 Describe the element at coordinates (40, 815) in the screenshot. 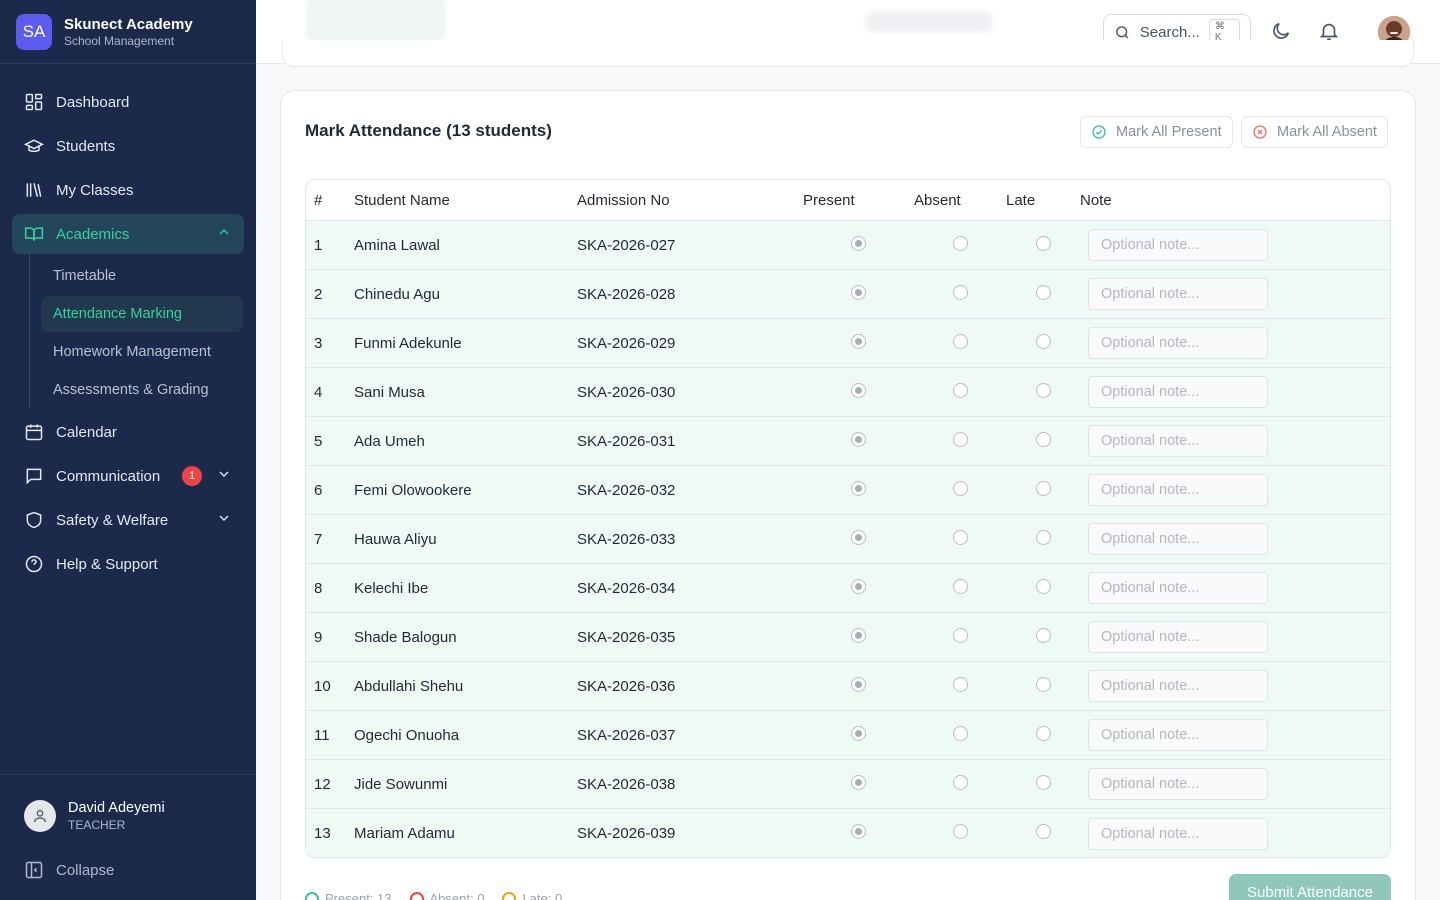

I see `user-avatar` at that location.